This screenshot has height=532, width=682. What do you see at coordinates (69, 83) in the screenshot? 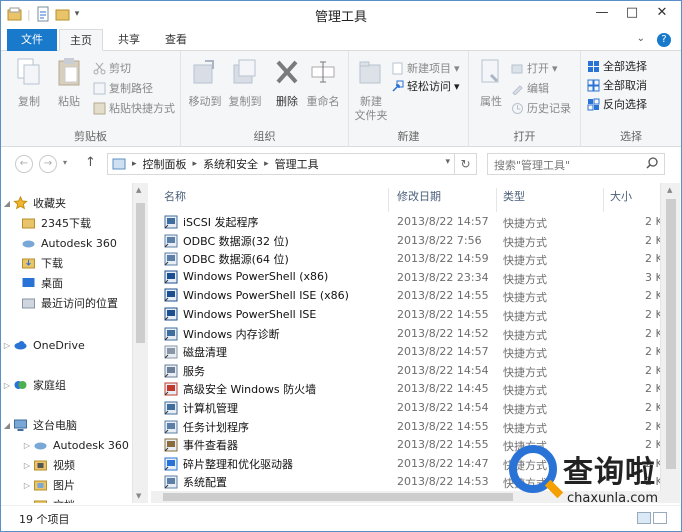
I see `paste-button: 粘贴` at bounding box center [69, 83].